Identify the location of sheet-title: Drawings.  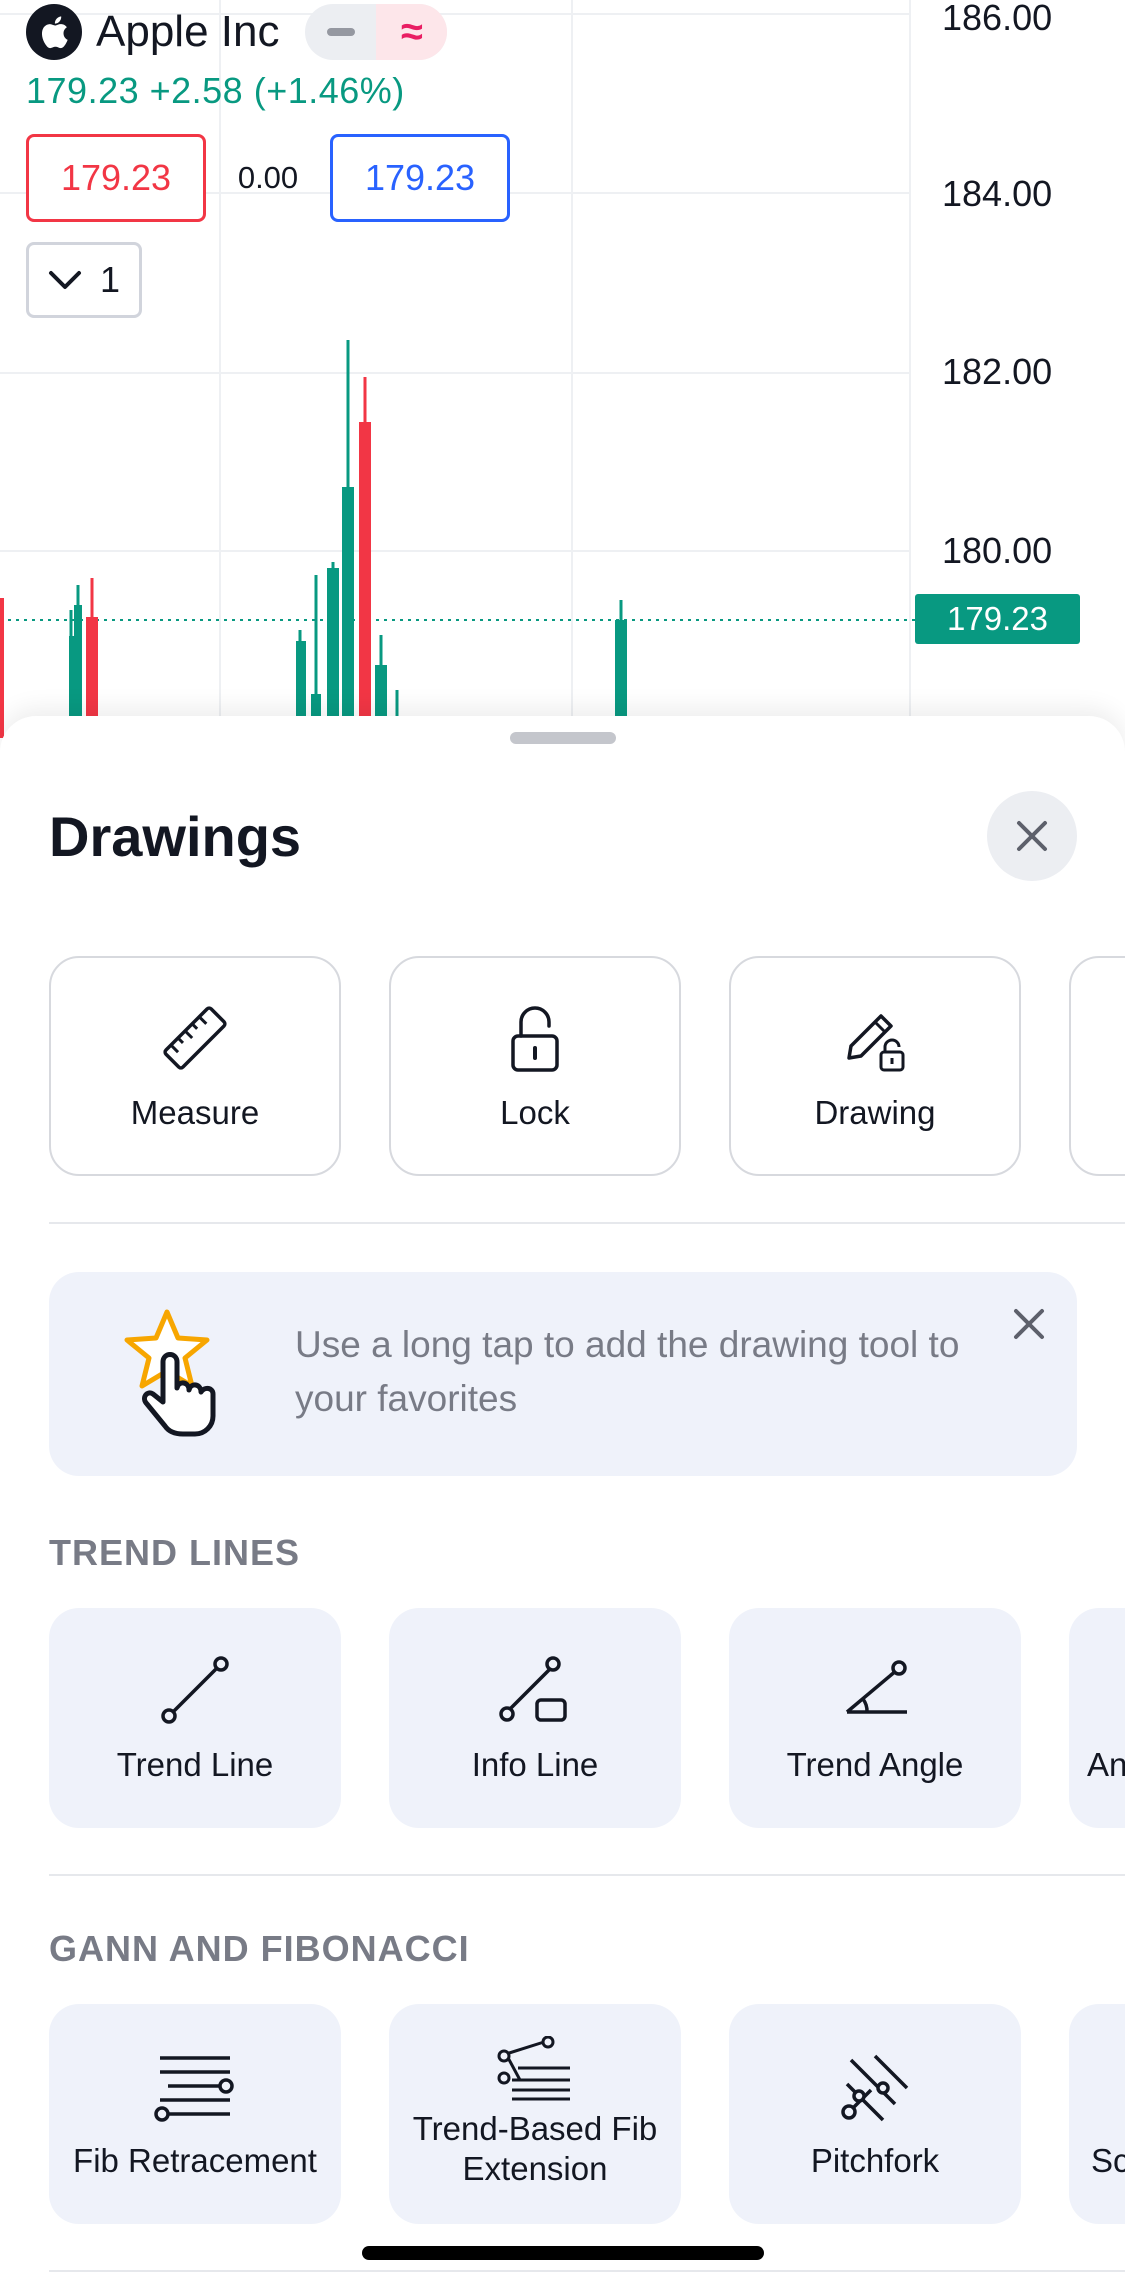
(175, 836).